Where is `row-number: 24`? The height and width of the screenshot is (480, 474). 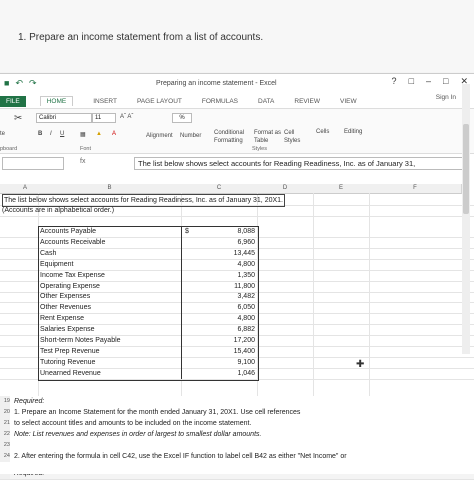
row-number: 24 is located at coordinates (5, 456).